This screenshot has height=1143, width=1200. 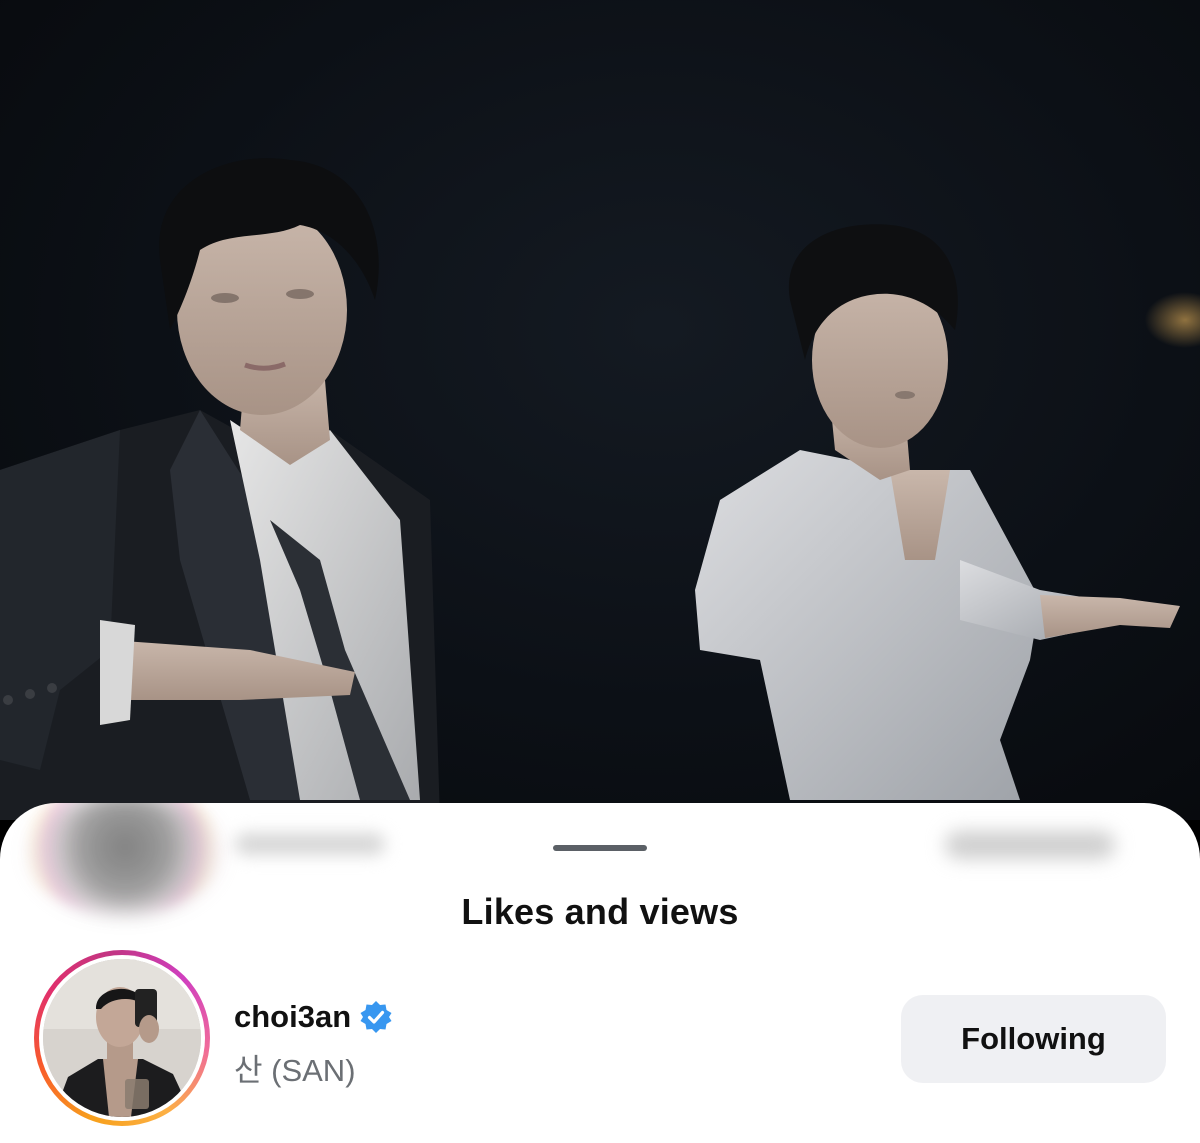 I want to click on sheet-title: Likes and views, so click(x=600, y=911).